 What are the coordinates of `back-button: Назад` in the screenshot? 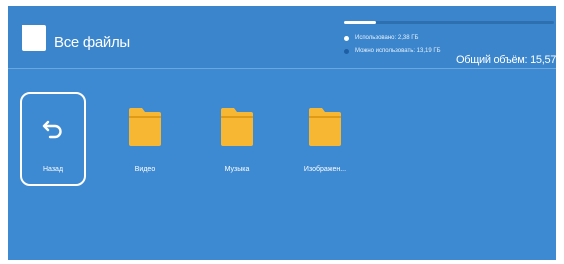 It's located at (53, 139).